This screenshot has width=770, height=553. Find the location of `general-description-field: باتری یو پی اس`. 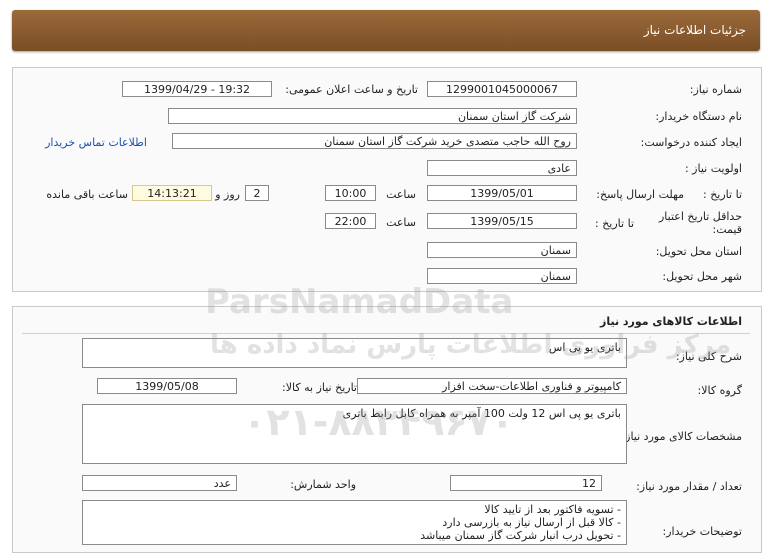

general-description-field: باتری یو پی اس is located at coordinates (354, 353).